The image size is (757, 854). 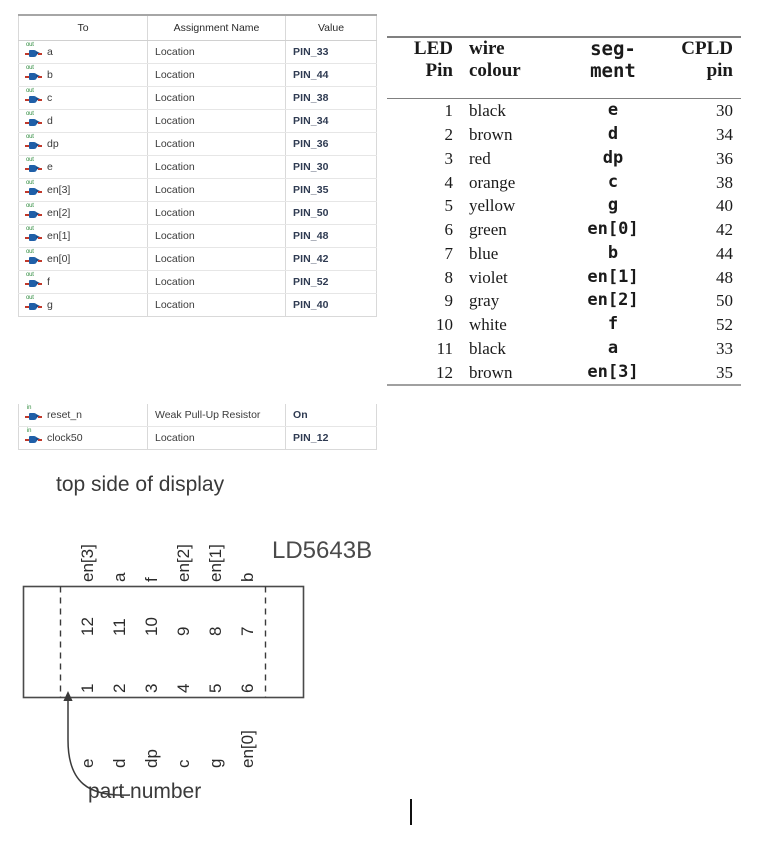 I want to click on assignment-value-text: PIN_40, so click(x=311, y=305).